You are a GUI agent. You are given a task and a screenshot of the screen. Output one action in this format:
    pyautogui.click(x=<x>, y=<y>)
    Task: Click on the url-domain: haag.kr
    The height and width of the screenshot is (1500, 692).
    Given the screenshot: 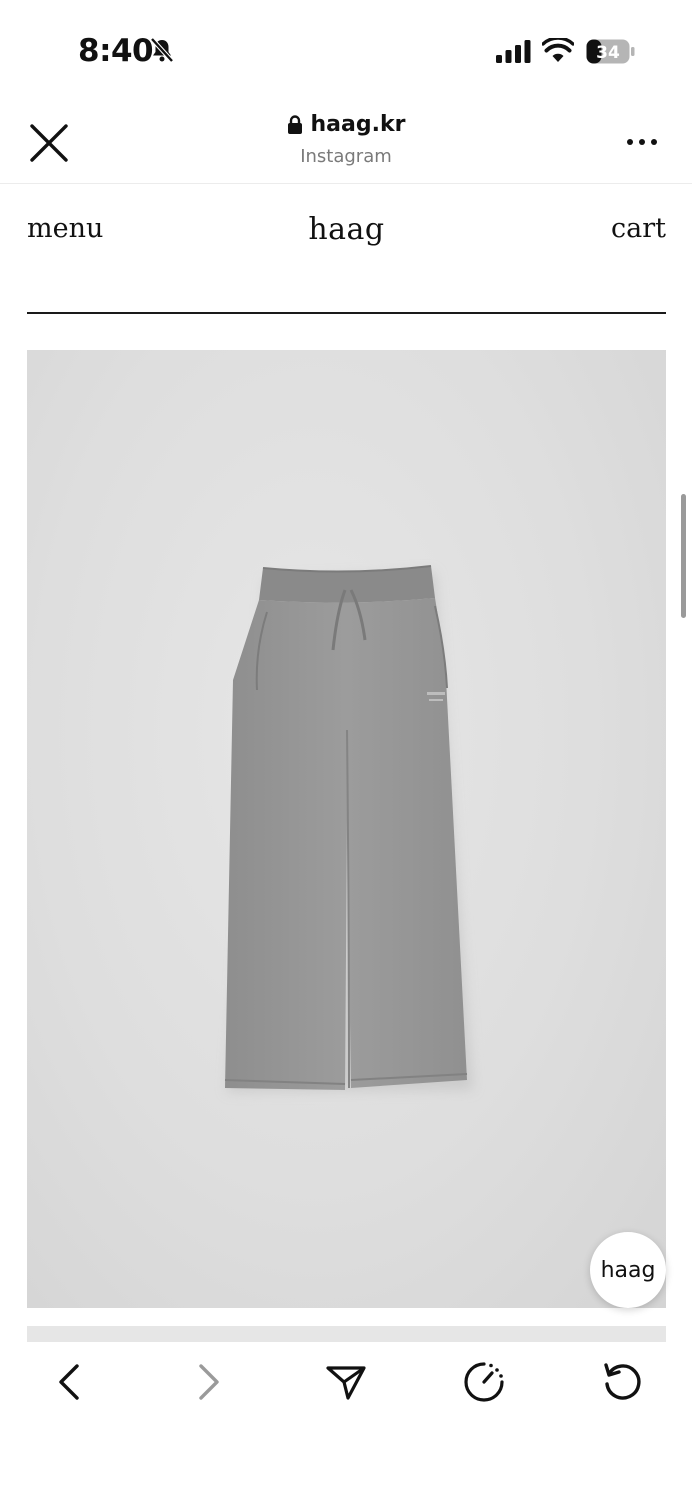 What is the action you would take?
    pyautogui.click(x=358, y=124)
    